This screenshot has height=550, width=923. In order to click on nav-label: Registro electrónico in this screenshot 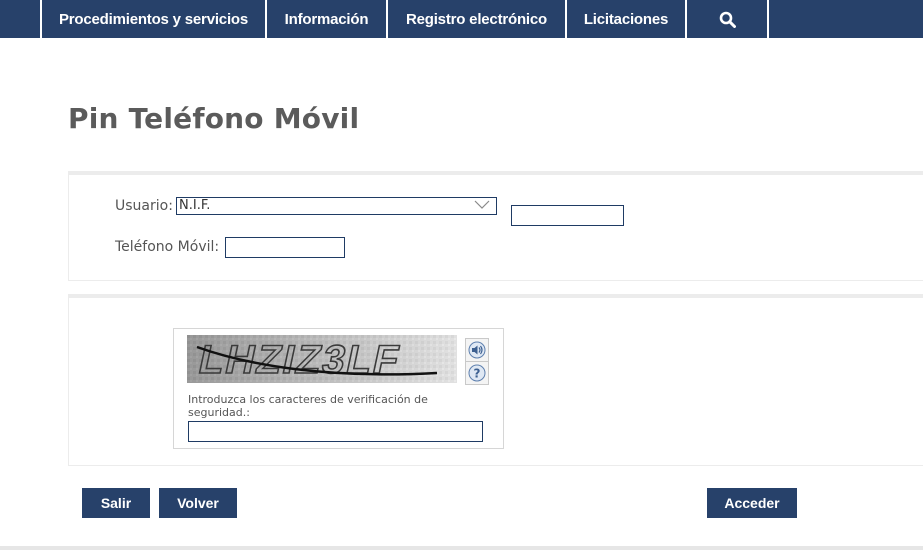, I will do `click(476, 19)`.